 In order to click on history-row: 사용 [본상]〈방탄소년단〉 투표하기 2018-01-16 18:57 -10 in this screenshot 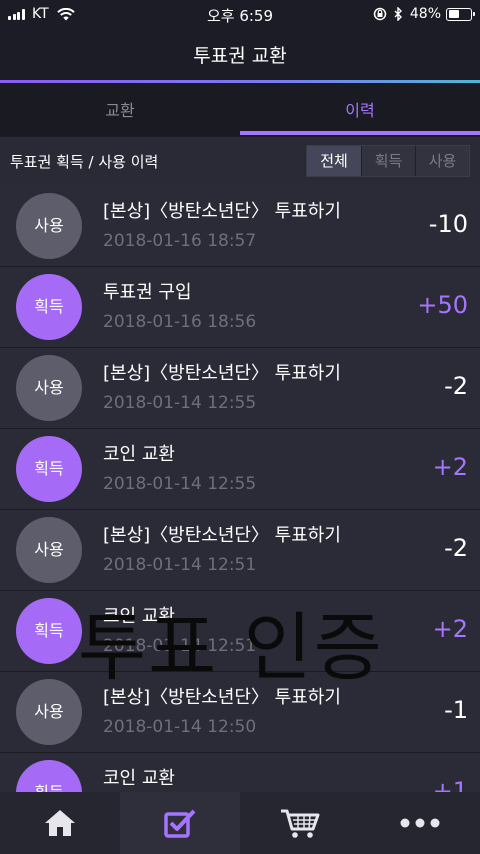, I will do `click(240, 226)`.